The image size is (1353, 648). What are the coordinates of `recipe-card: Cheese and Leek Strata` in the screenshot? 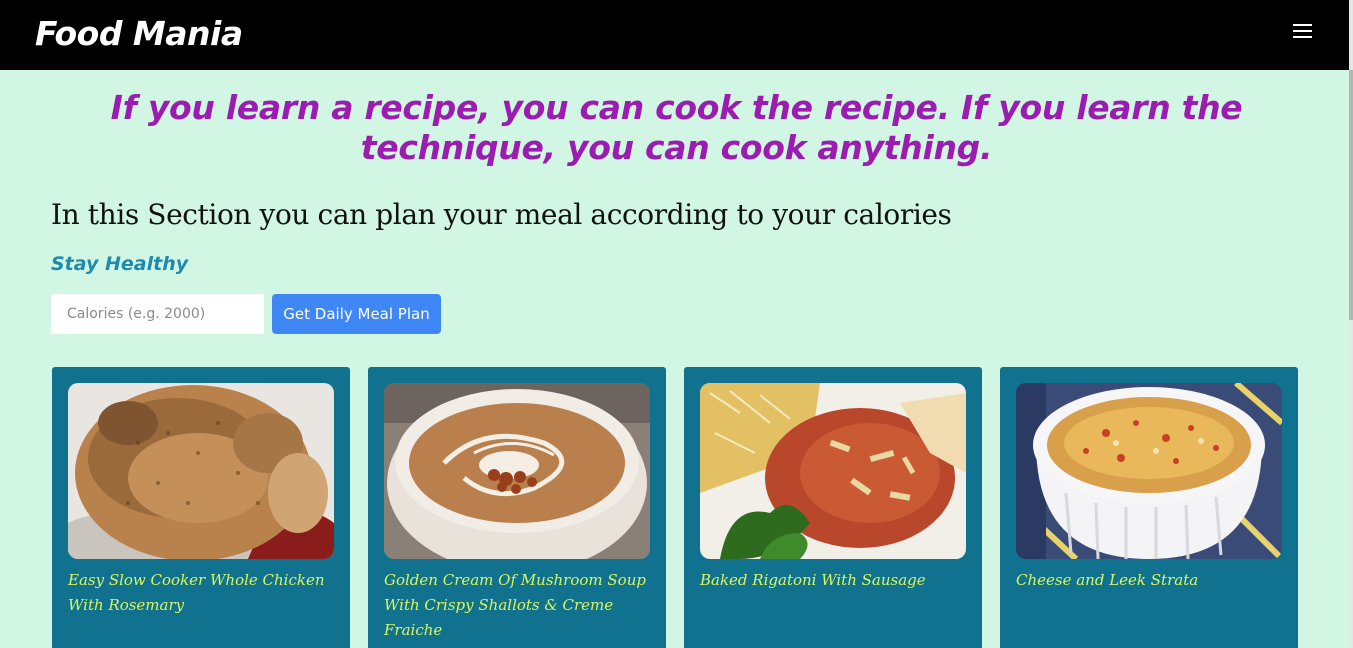 It's located at (1149, 507).